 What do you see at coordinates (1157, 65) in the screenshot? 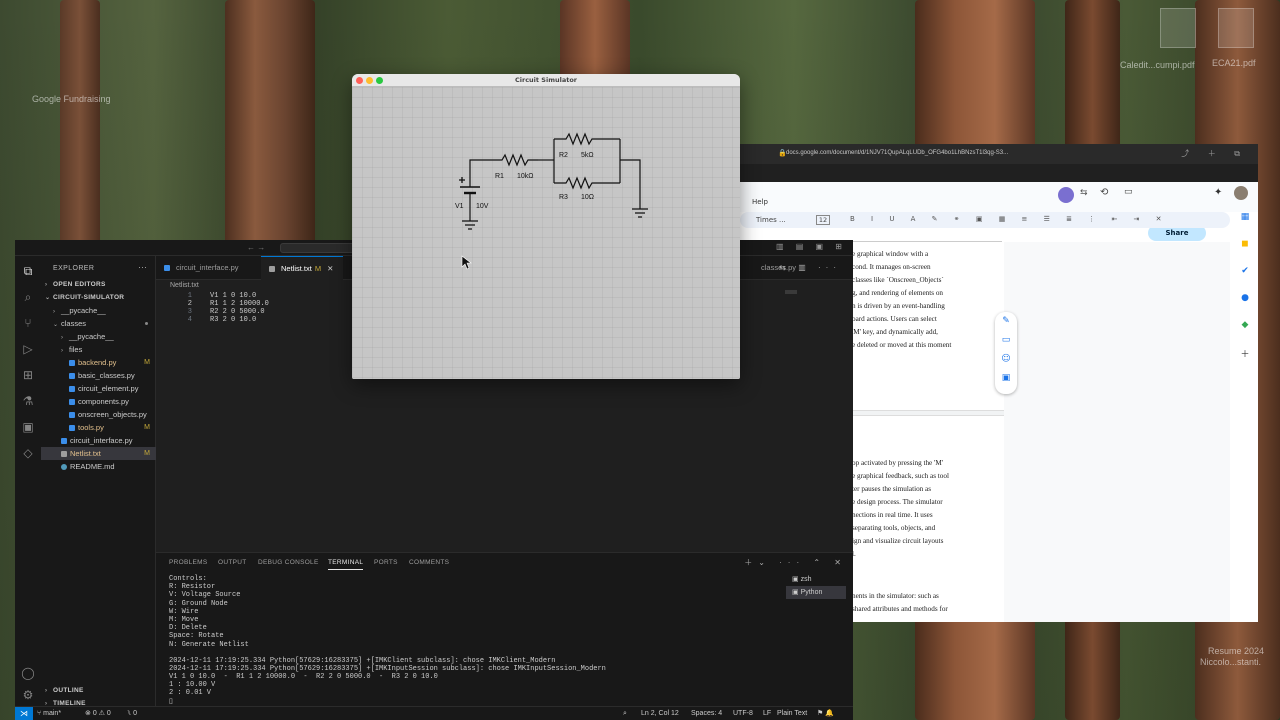
I see `desktop-label: Caledit...cumpi.pdf` at bounding box center [1157, 65].